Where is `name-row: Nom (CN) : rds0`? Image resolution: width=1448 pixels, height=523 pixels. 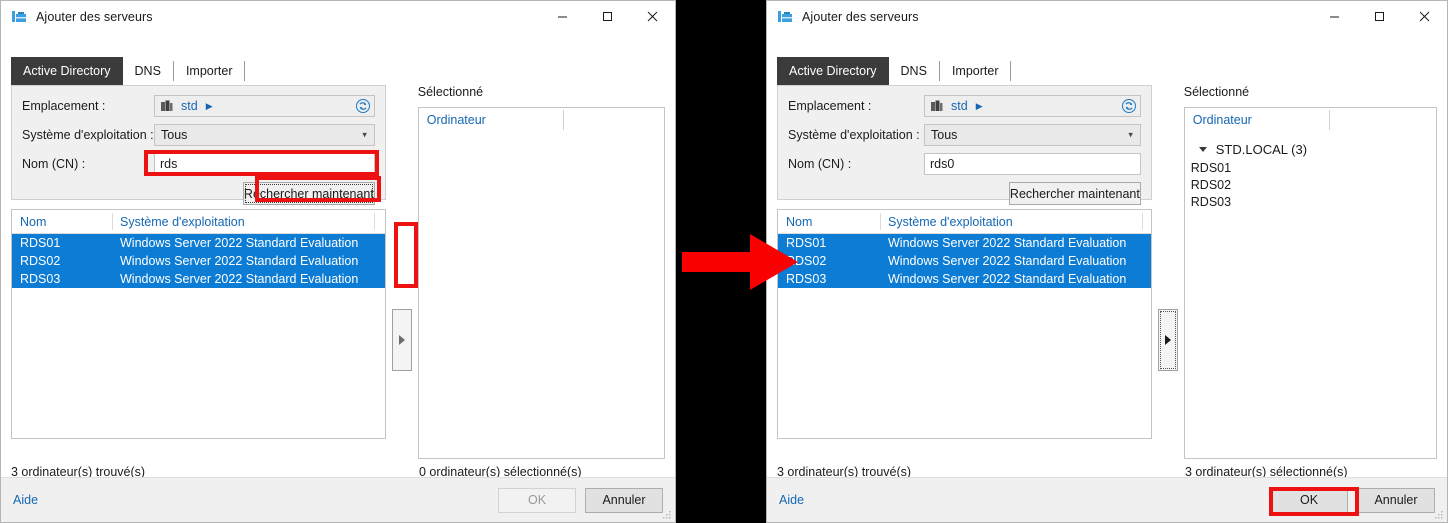 name-row: Nom (CN) : rds0 is located at coordinates (964, 164).